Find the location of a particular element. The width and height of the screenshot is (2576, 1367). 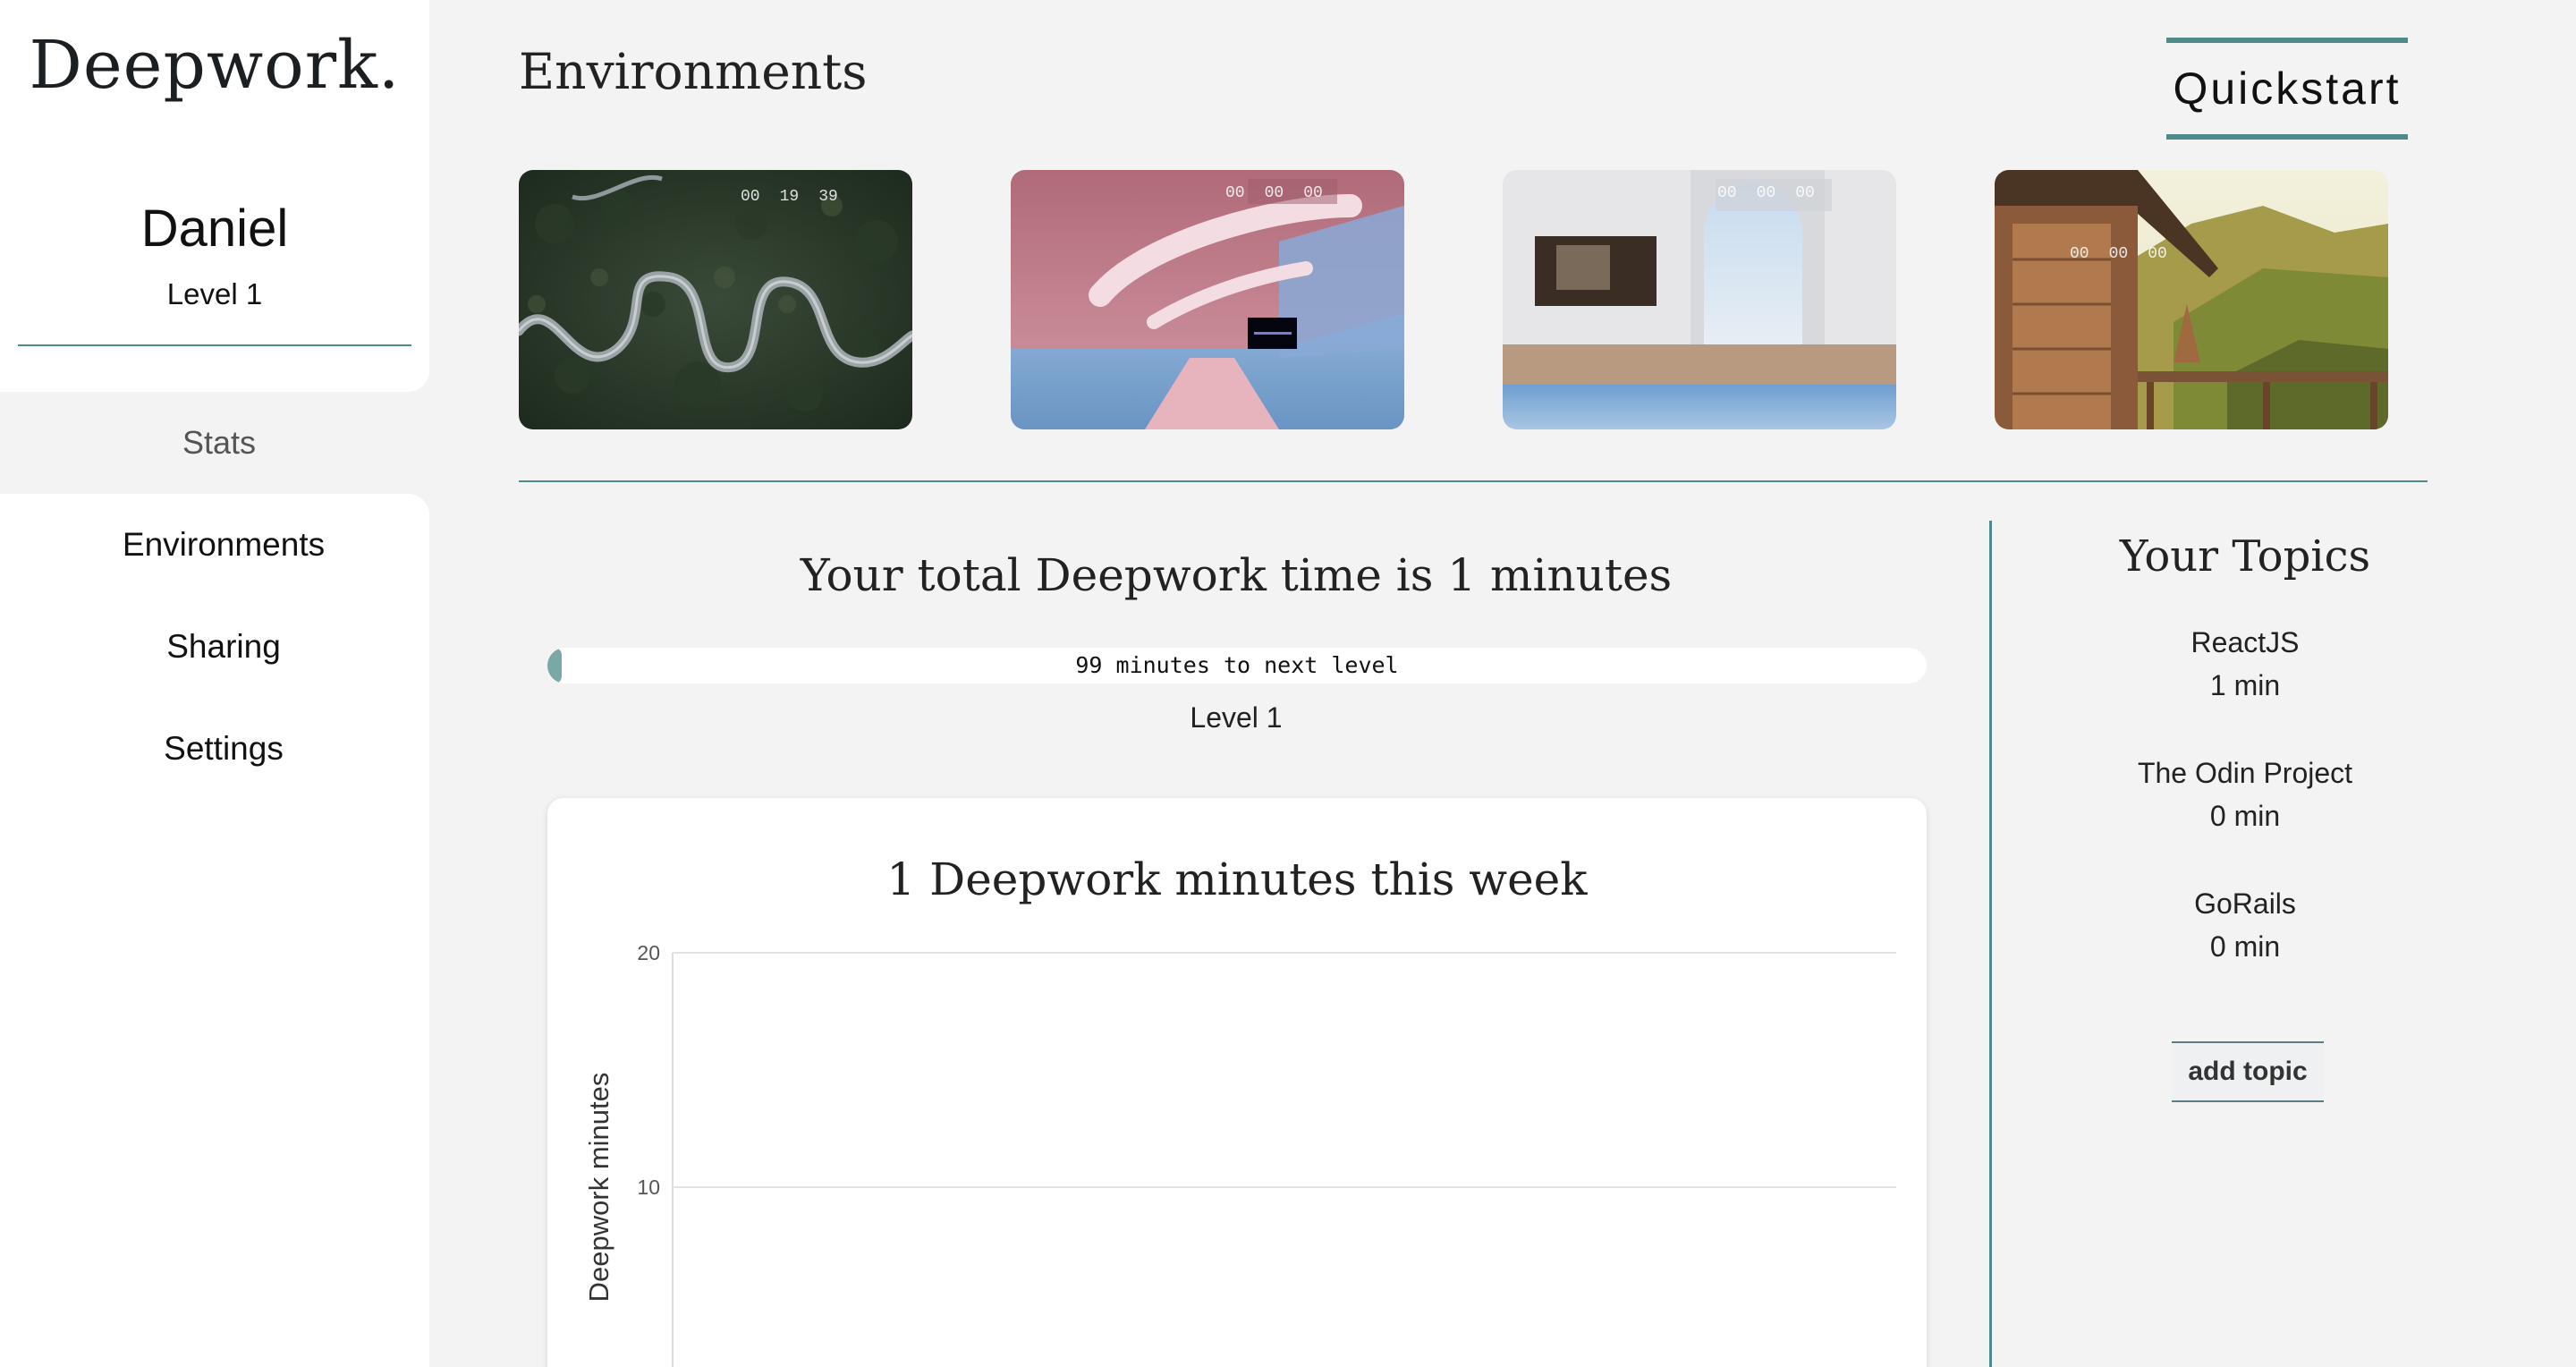

level-progress-bar: 99 minutes to next level is located at coordinates (1237, 666).